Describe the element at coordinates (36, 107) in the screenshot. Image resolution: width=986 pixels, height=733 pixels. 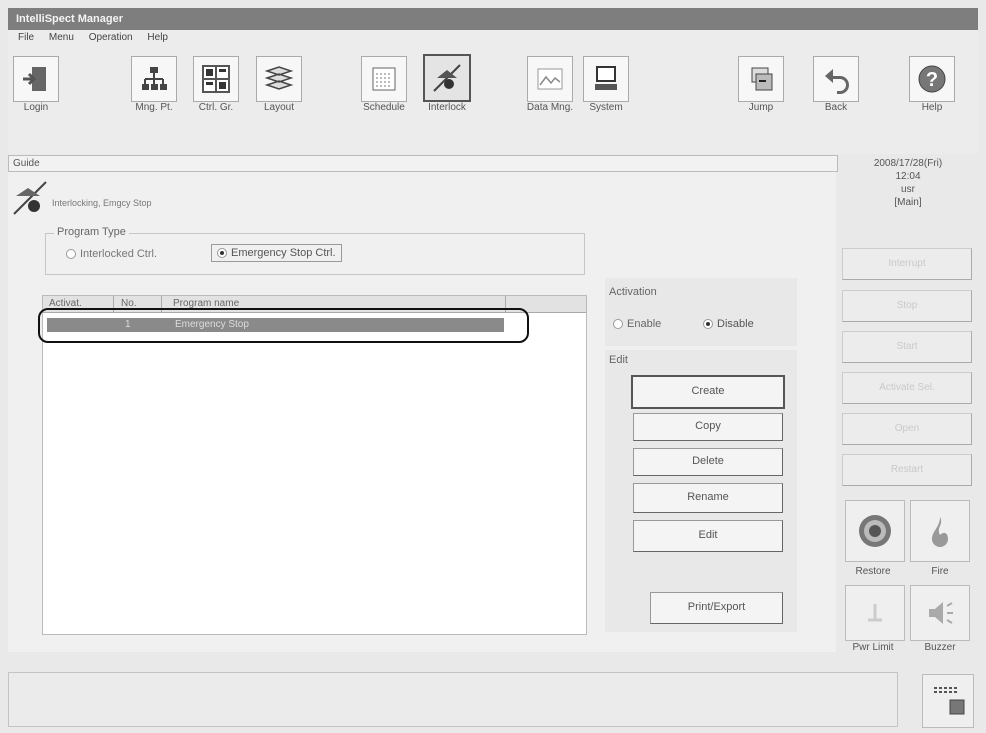
I see `toolbar-login-label: Login` at that location.